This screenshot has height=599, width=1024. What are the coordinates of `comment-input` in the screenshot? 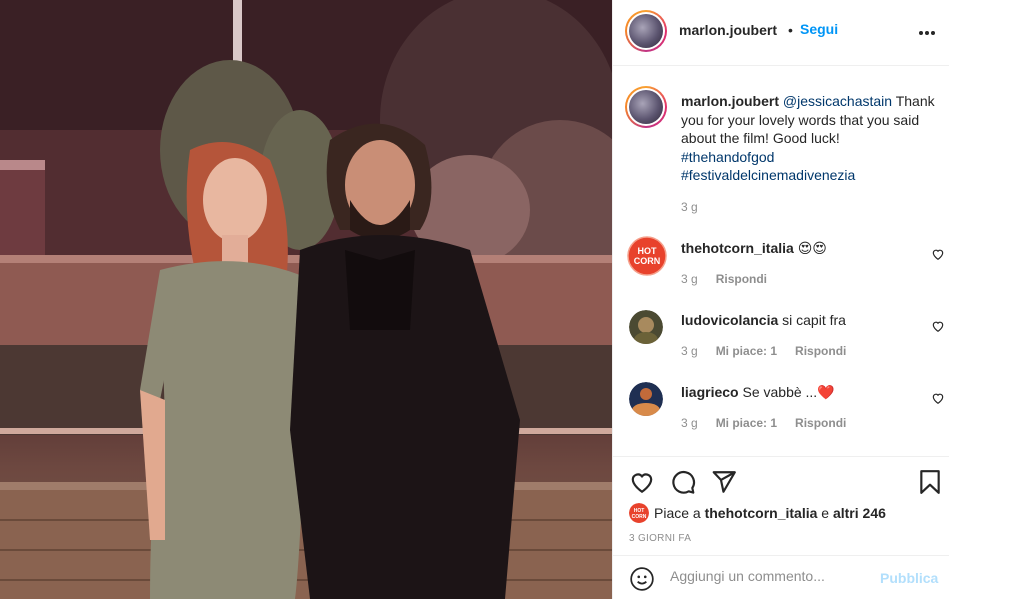 It's located at (770, 576).